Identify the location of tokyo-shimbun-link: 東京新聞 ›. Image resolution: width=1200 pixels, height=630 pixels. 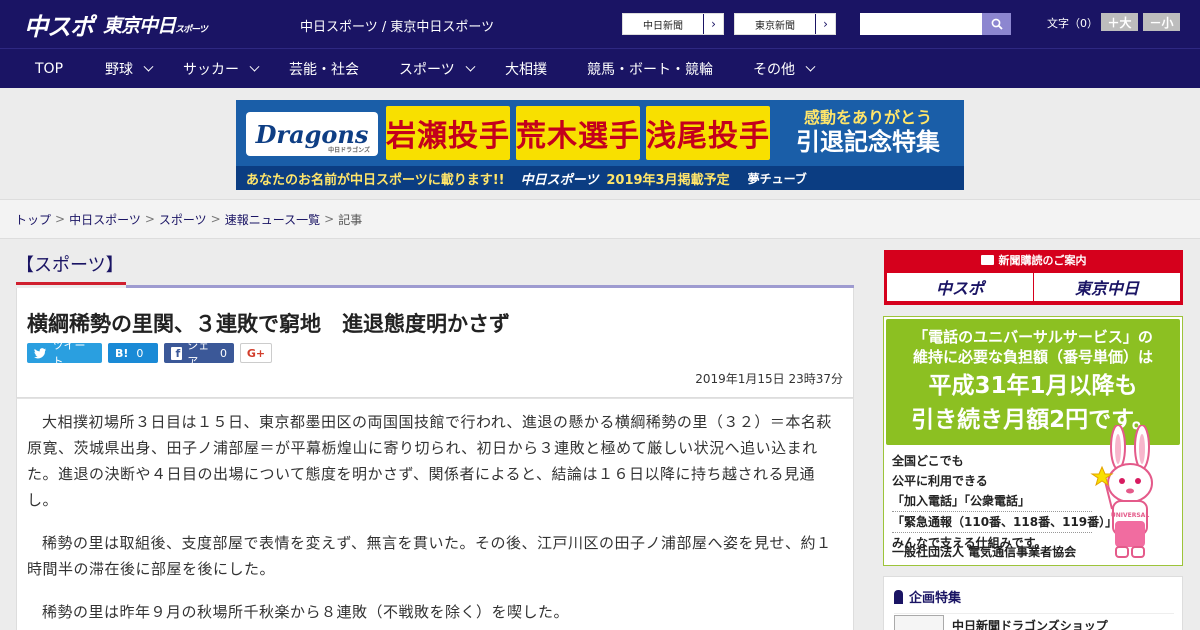
(785, 24).